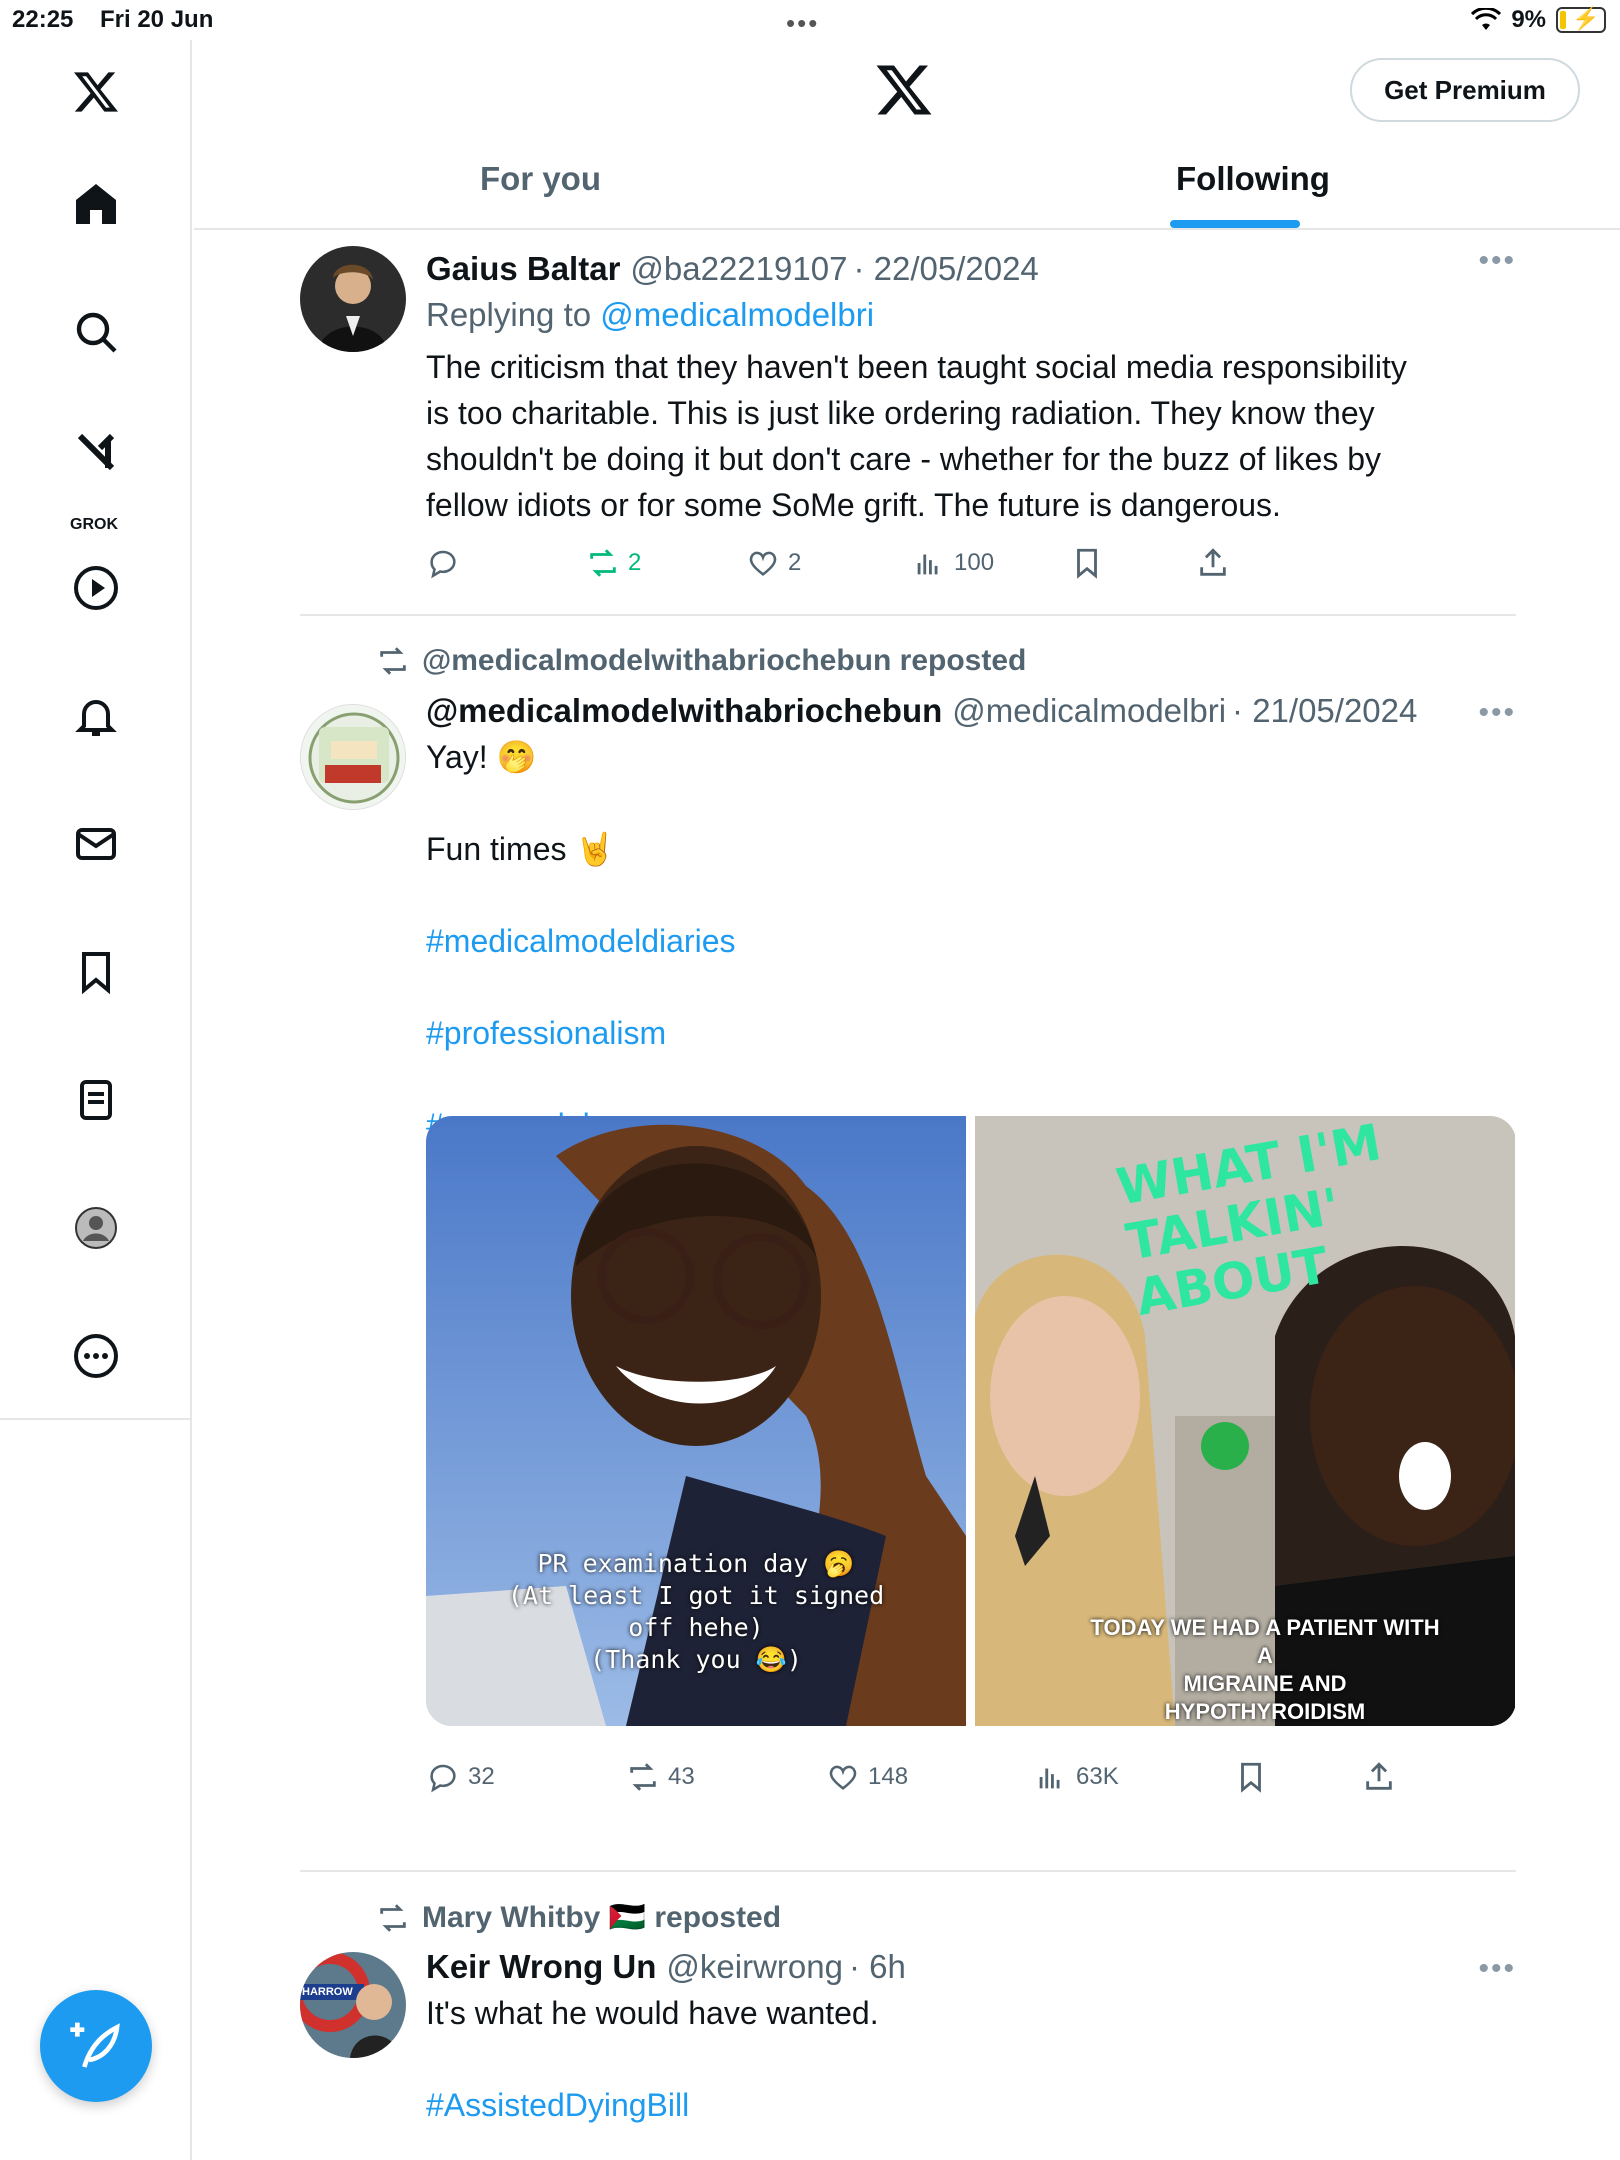  I want to click on views-chart-icon, so click(1049, 1778).